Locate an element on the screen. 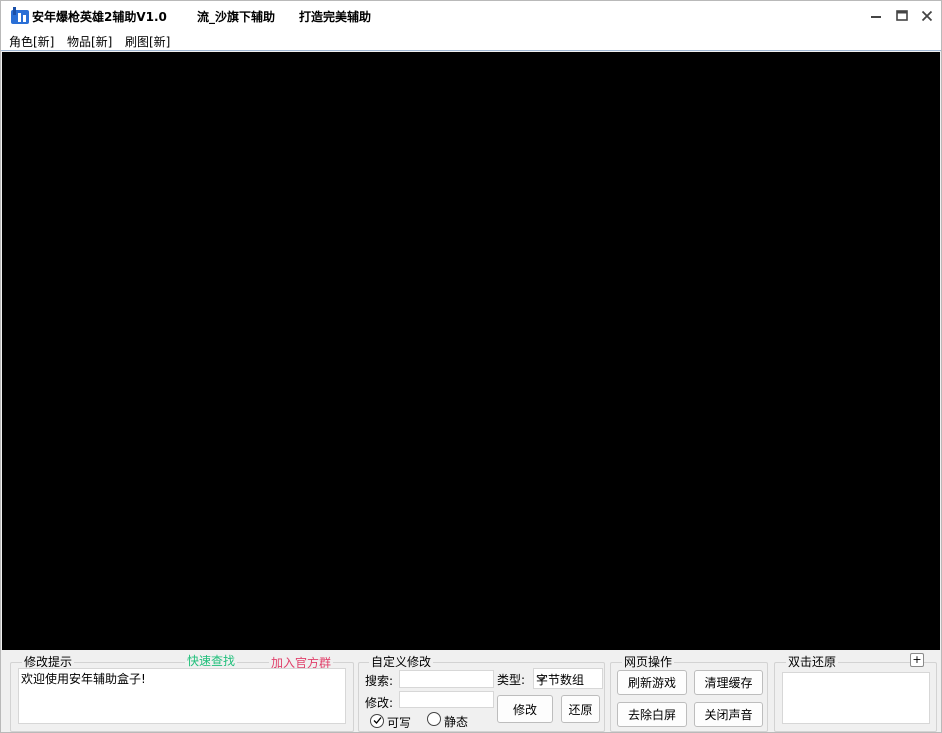 The width and height of the screenshot is (942, 733). mute-sound-button: 关闭声音 is located at coordinates (728, 714).